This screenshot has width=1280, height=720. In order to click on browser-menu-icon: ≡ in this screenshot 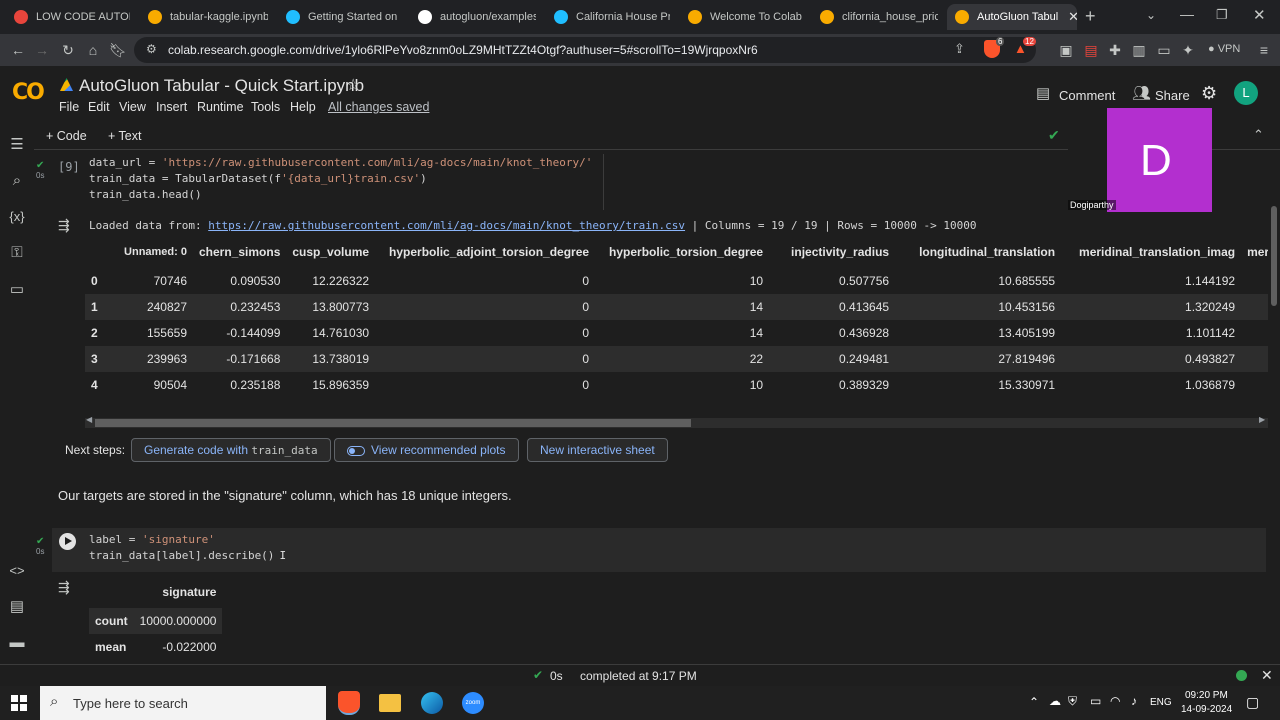, I will do `click(1264, 50)`.